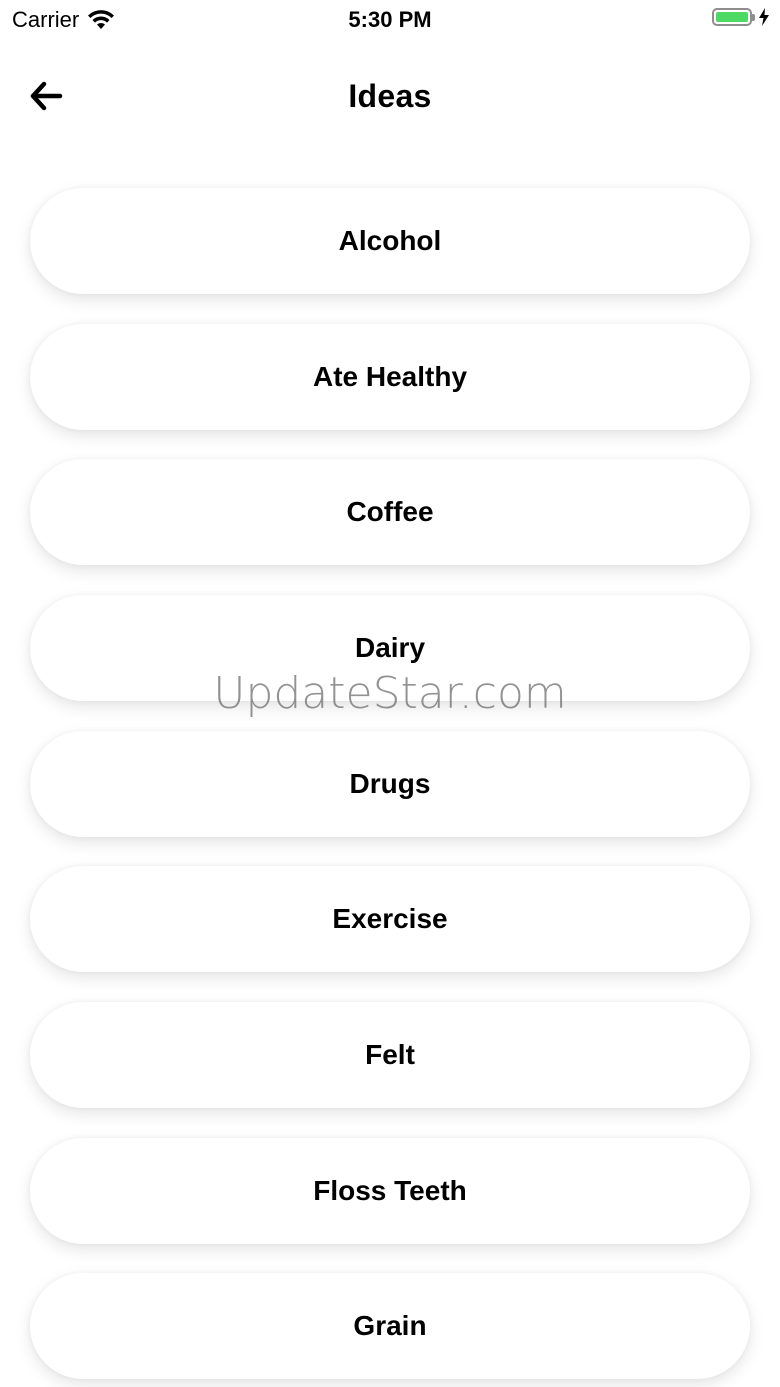 The image size is (780, 1387). What do you see at coordinates (390, 377) in the screenshot?
I see `idea-item-ate-healthy: Ate Healthy` at bounding box center [390, 377].